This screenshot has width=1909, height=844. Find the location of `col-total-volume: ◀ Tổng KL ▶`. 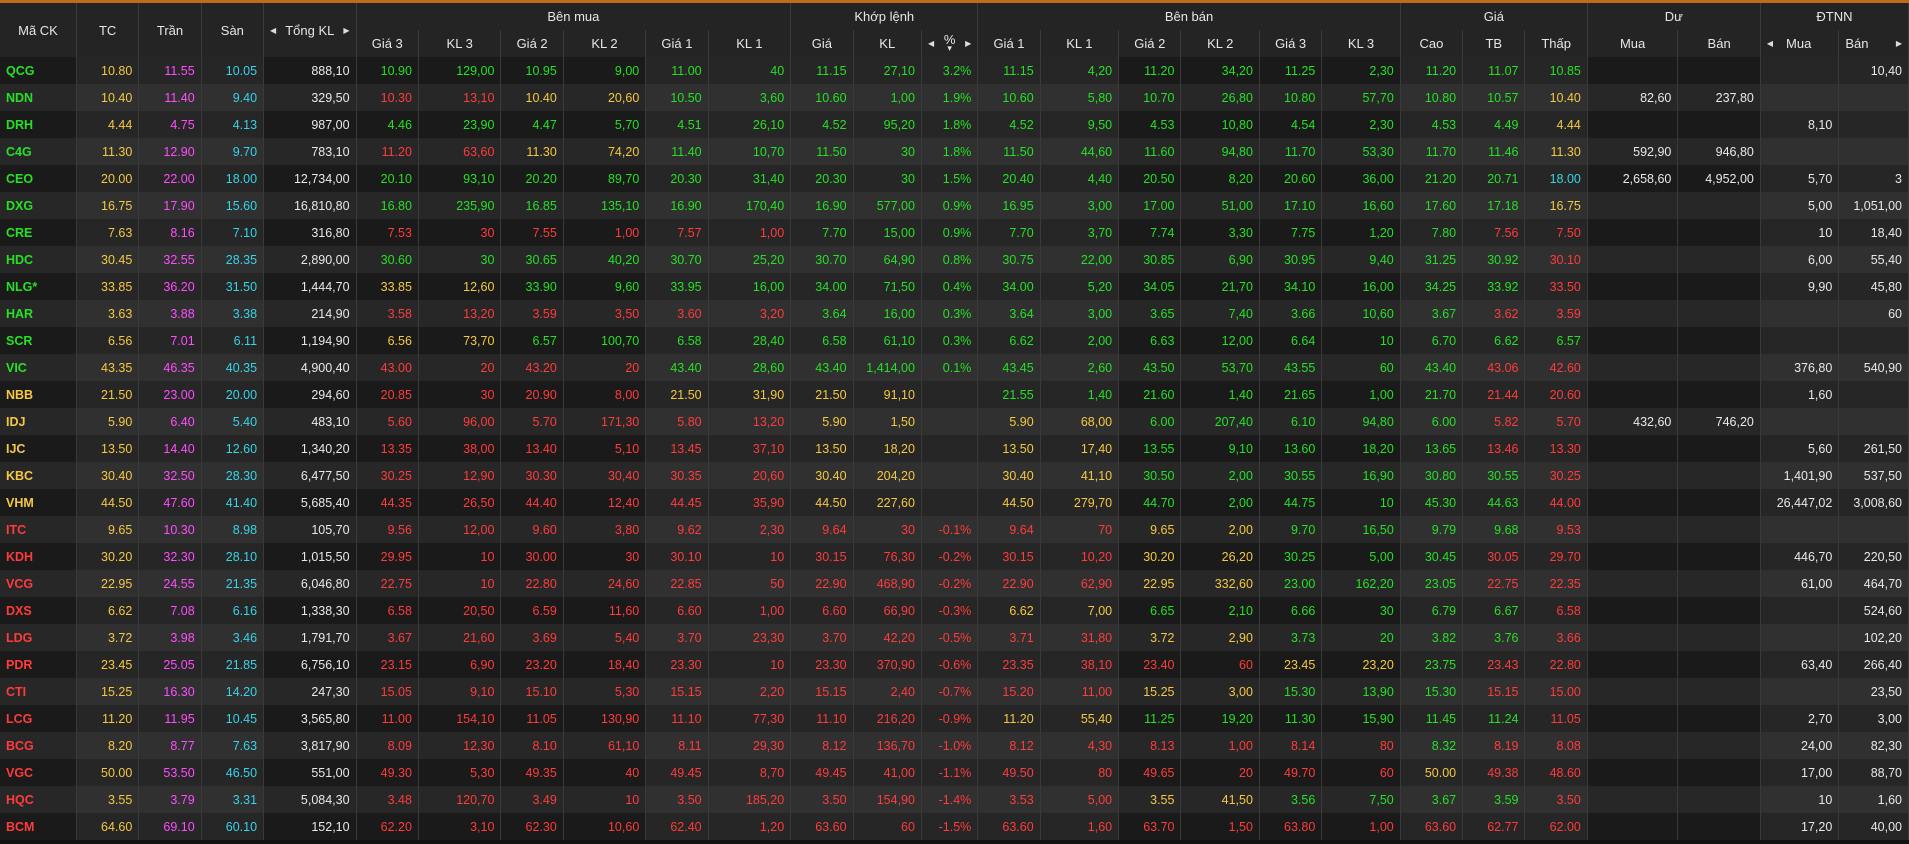

col-total-volume: ◀ Tổng KL ▶ is located at coordinates (310, 30).